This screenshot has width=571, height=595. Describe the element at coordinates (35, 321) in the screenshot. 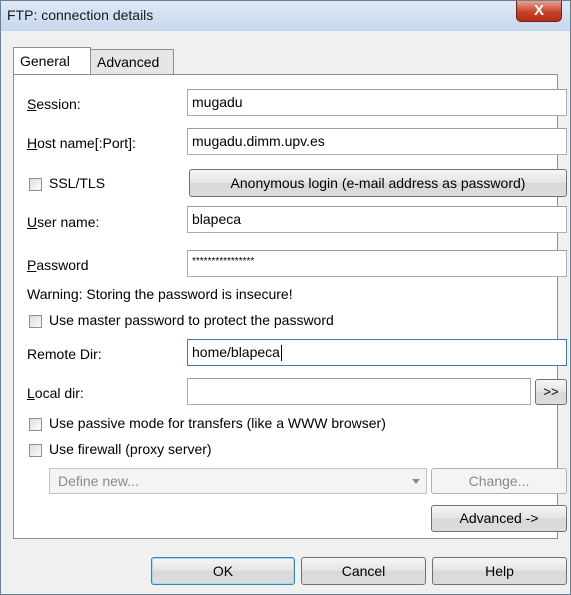

I see `master-password-checkbox` at that location.